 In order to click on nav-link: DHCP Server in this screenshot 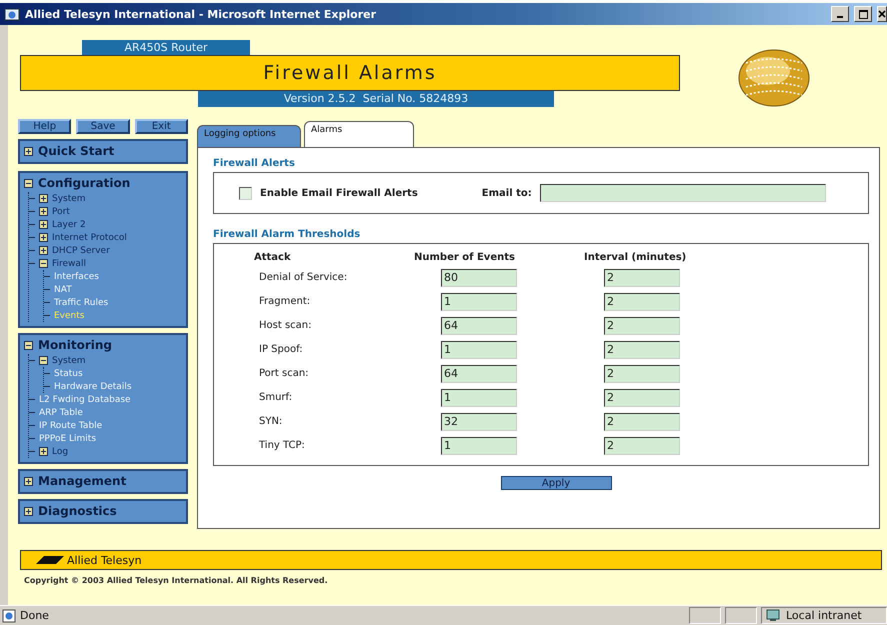, I will do `click(81, 251)`.